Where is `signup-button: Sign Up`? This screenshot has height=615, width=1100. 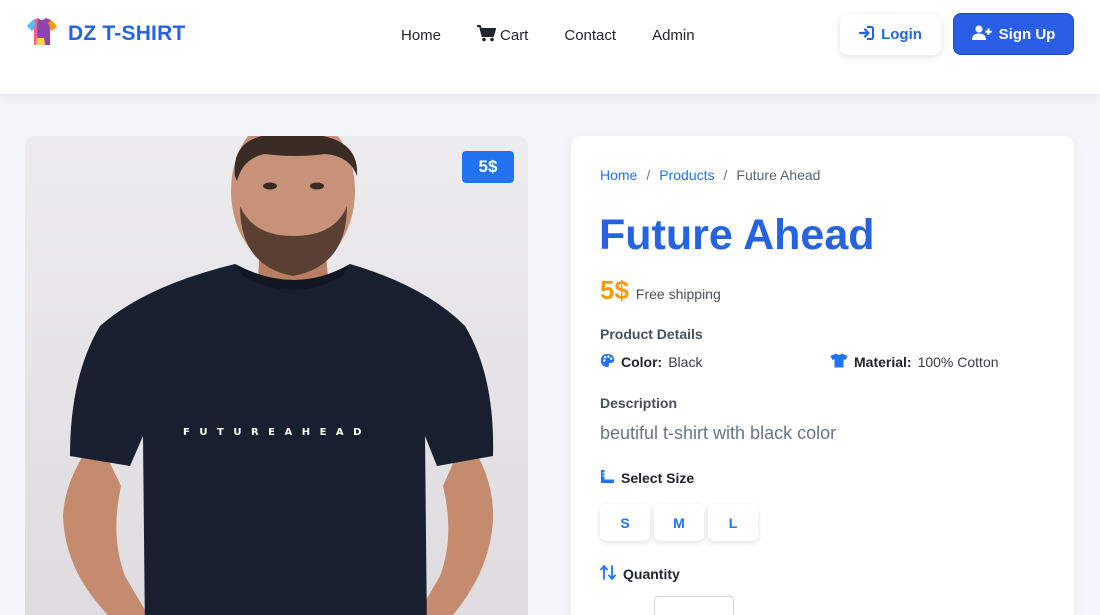
signup-button: Sign Up is located at coordinates (1013, 34).